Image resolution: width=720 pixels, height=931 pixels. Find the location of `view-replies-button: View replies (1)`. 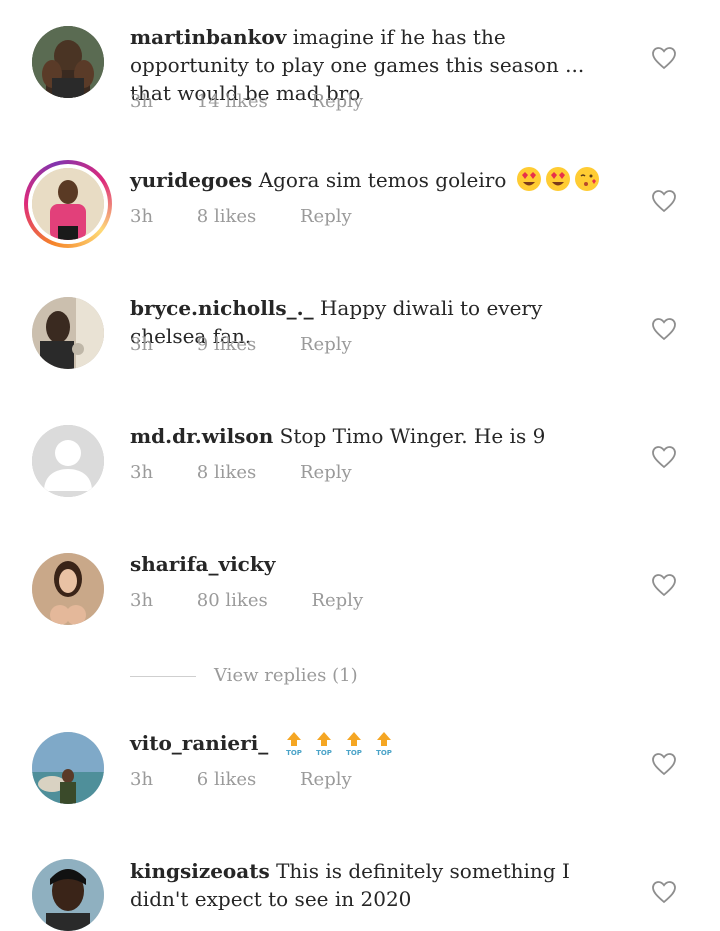

view-replies-button: View replies (1) is located at coordinates (244, 676).